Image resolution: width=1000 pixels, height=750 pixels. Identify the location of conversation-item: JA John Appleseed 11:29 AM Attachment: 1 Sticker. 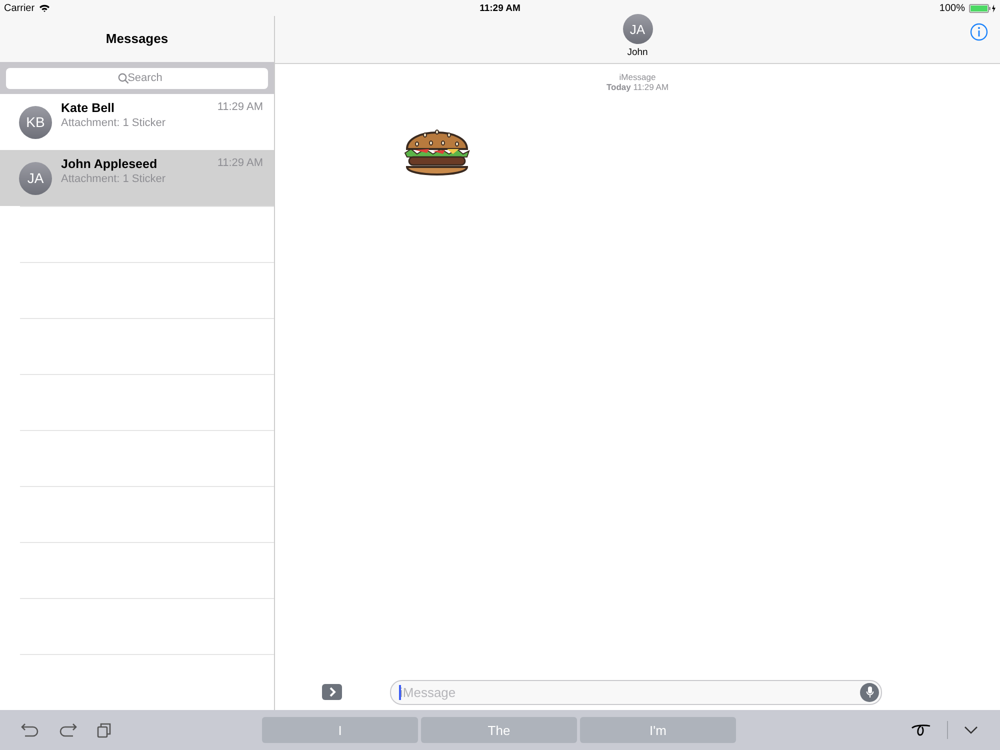
(137, 178).